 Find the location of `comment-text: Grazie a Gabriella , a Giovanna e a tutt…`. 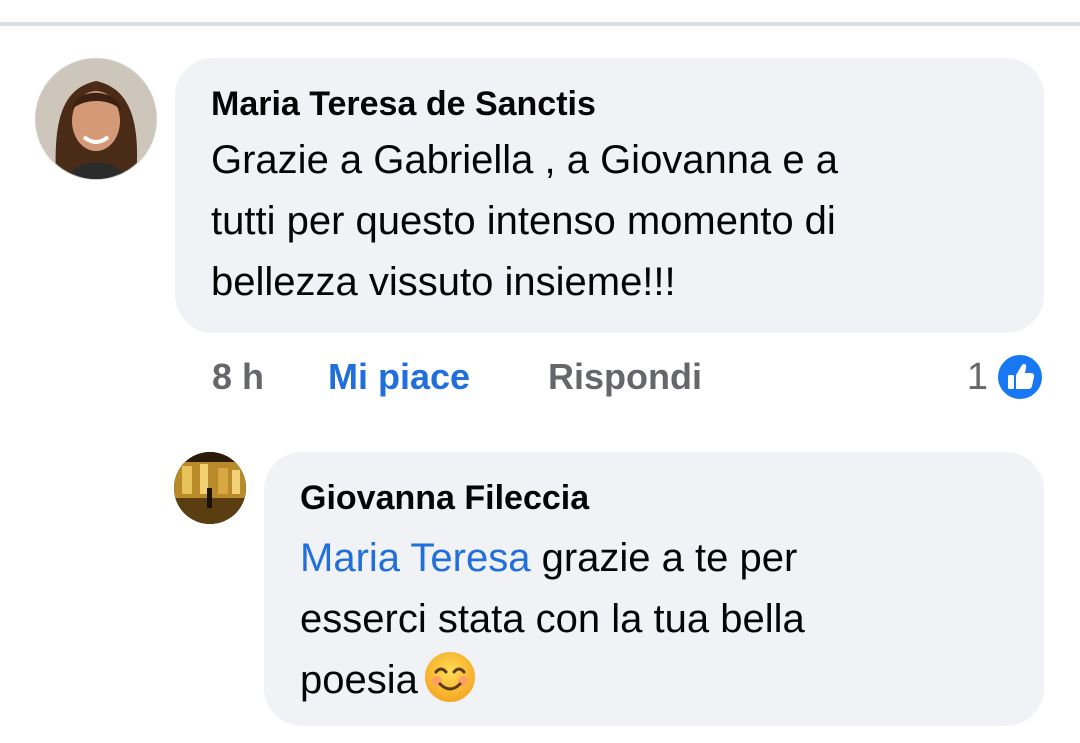

comment-text: Grazie a Gabriella , a Giovanna e a tutt… is located at coordinates (525, 221).